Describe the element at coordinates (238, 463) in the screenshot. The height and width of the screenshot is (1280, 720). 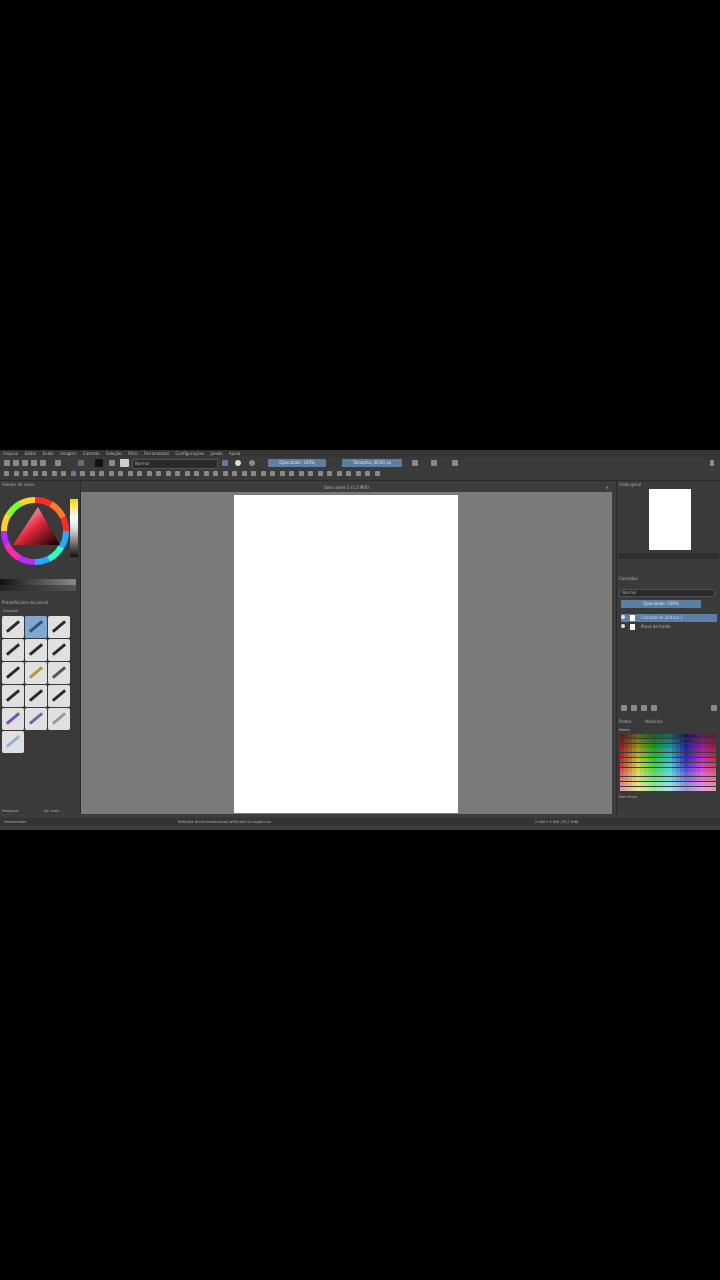
I see `preserve-alpha-icon` at that location.